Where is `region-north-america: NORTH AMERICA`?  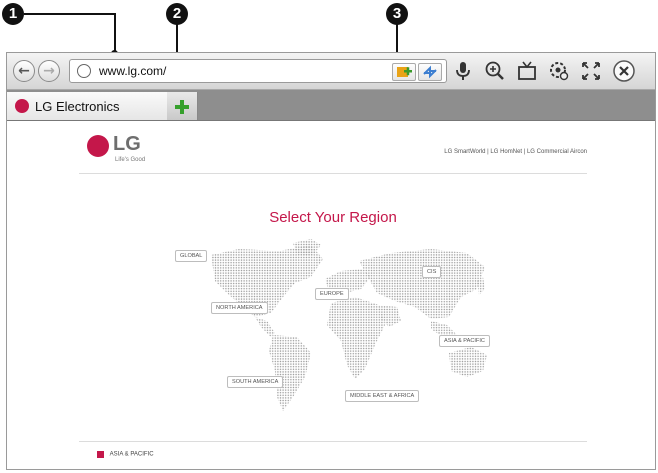
region-north-america: NORTH AMERICA is located at coordinates (239, 308).